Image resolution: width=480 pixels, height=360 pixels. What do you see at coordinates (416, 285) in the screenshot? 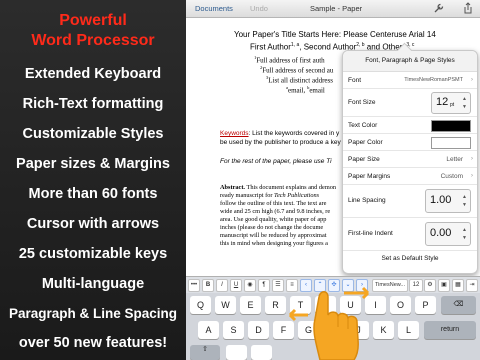
I see `font-size-button: 12` at bounding box center [416, 285].